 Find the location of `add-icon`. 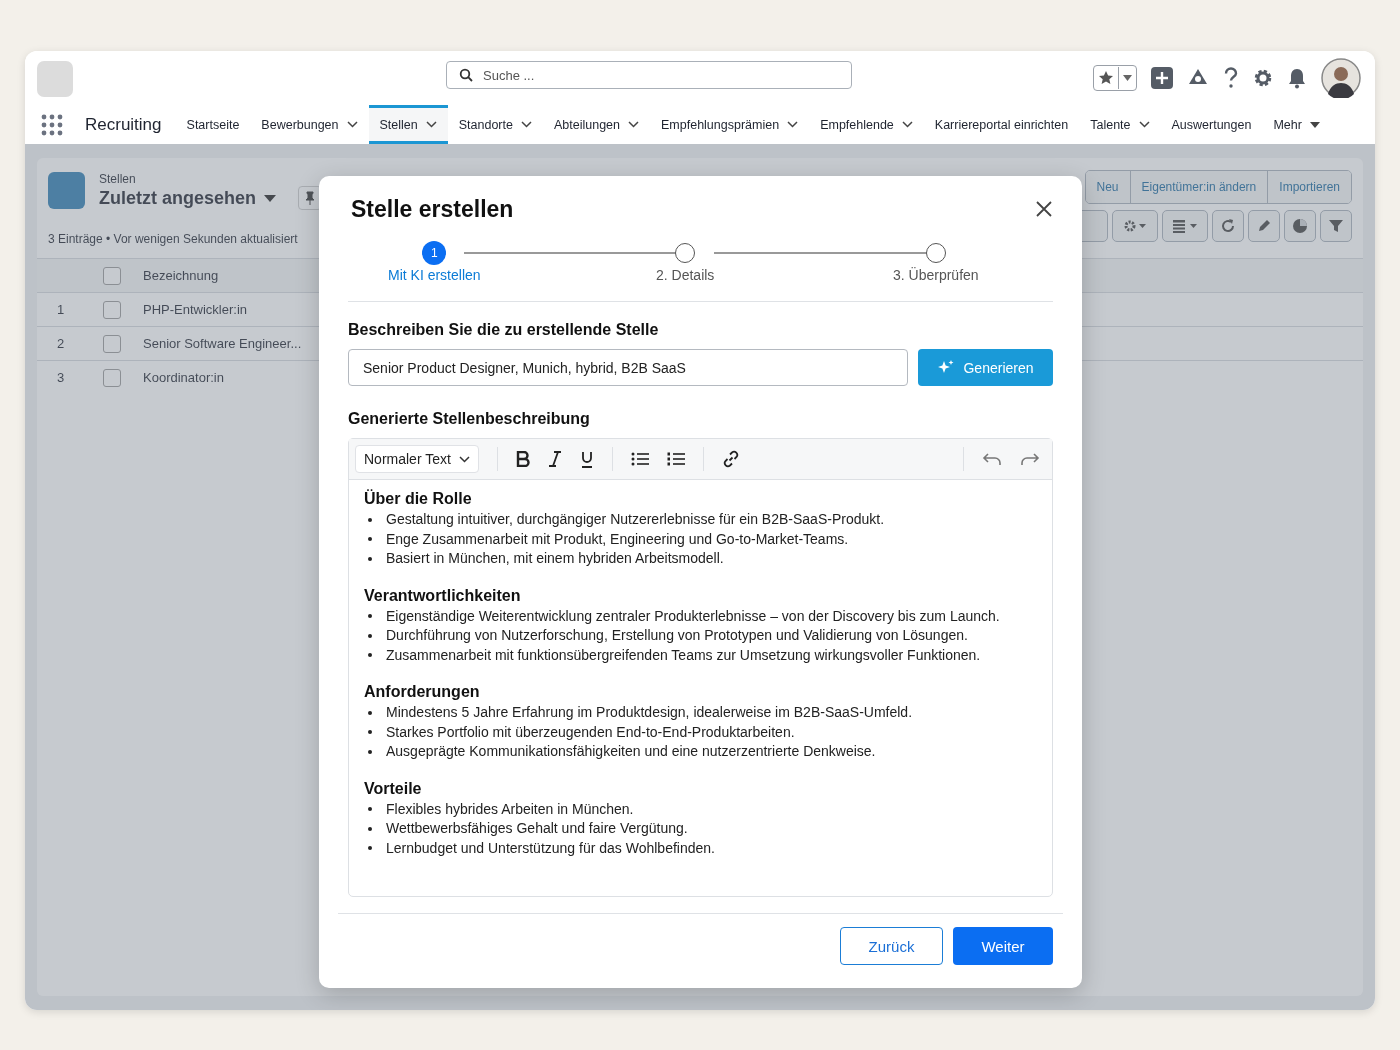

add-icon is located at coordinates (1162, 78).